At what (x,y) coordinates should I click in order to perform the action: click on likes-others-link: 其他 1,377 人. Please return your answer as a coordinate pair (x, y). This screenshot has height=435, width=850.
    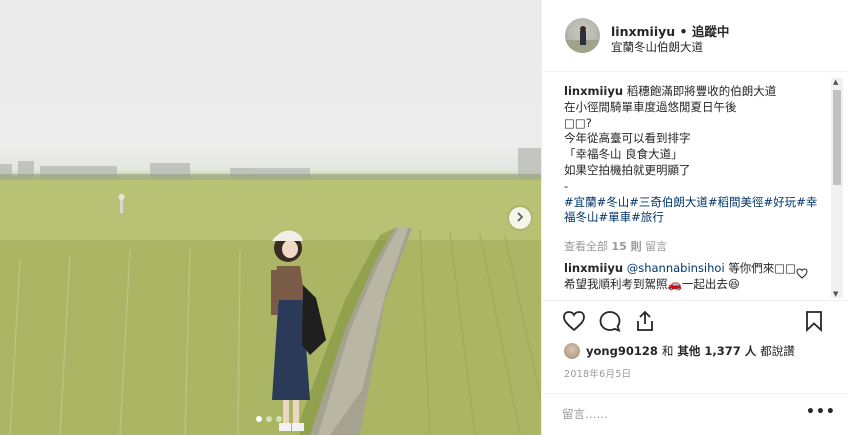
    Looking at the image, I should click on (716, 351).